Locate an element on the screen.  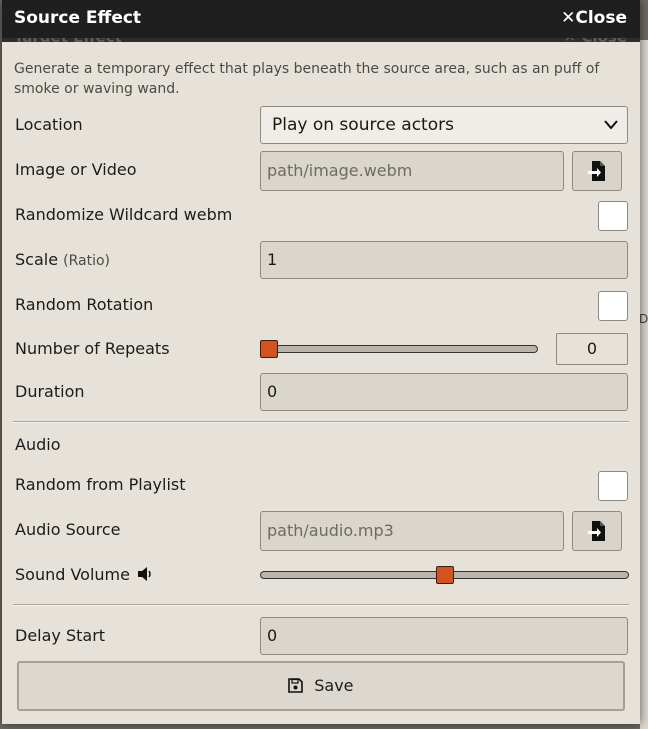
image-file-picker-button is located at coordinates (597, 171).